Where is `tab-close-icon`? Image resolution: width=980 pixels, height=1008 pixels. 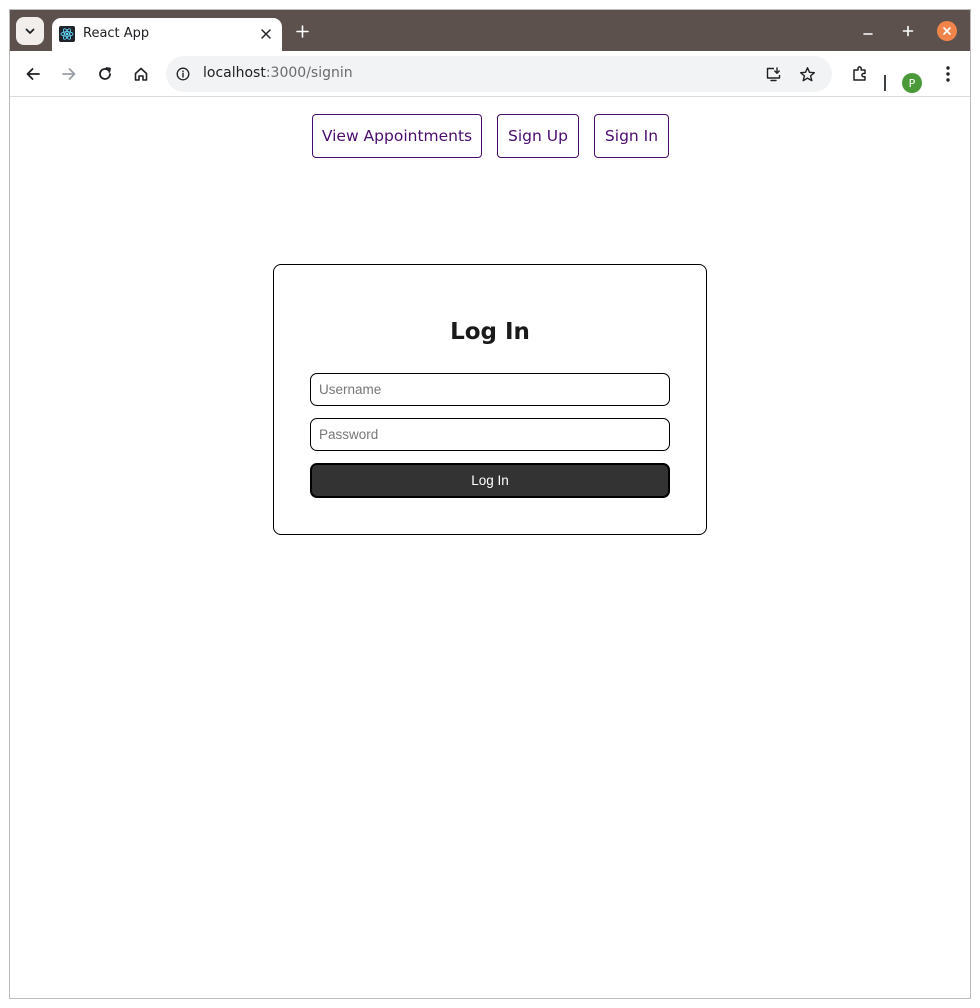
tab-close-icon is located at coordinates (266, 34).